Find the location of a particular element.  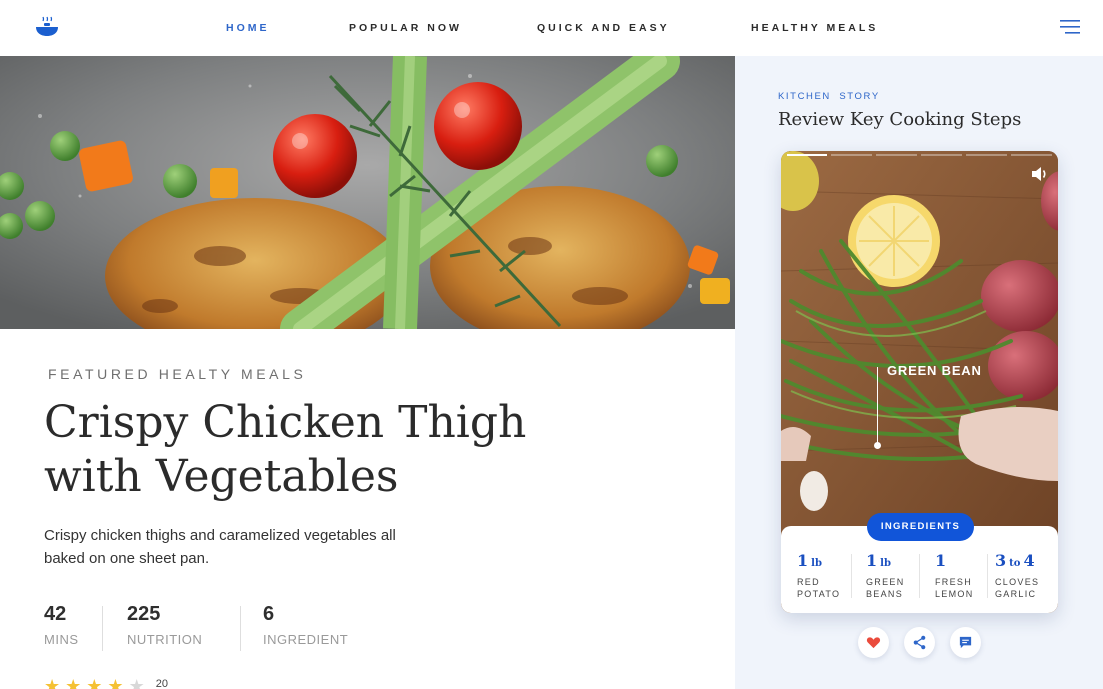

stat-label: NUTRITION is located at coordinates (165, 639).